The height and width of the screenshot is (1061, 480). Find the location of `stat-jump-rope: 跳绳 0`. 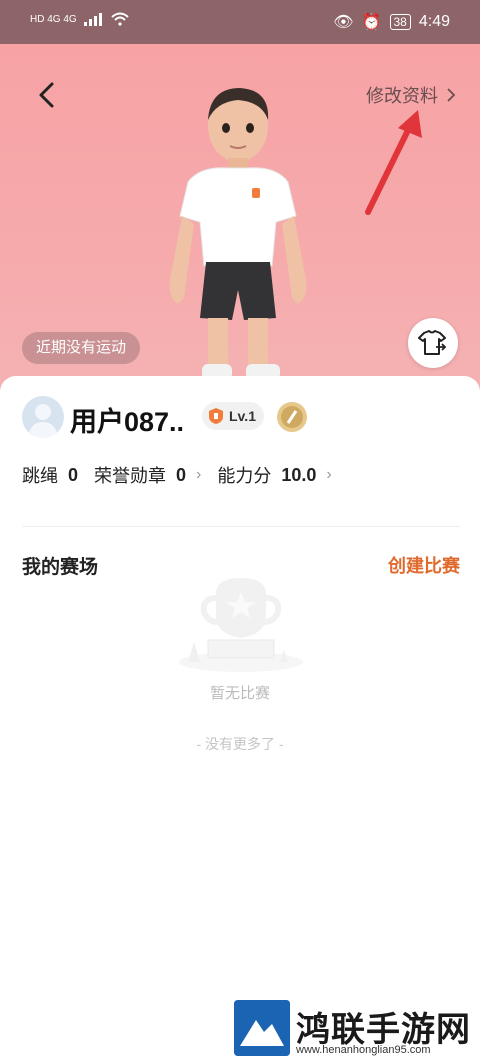

stat-jump-rope: 跳绳 0 is located at coordinates (50, 475).